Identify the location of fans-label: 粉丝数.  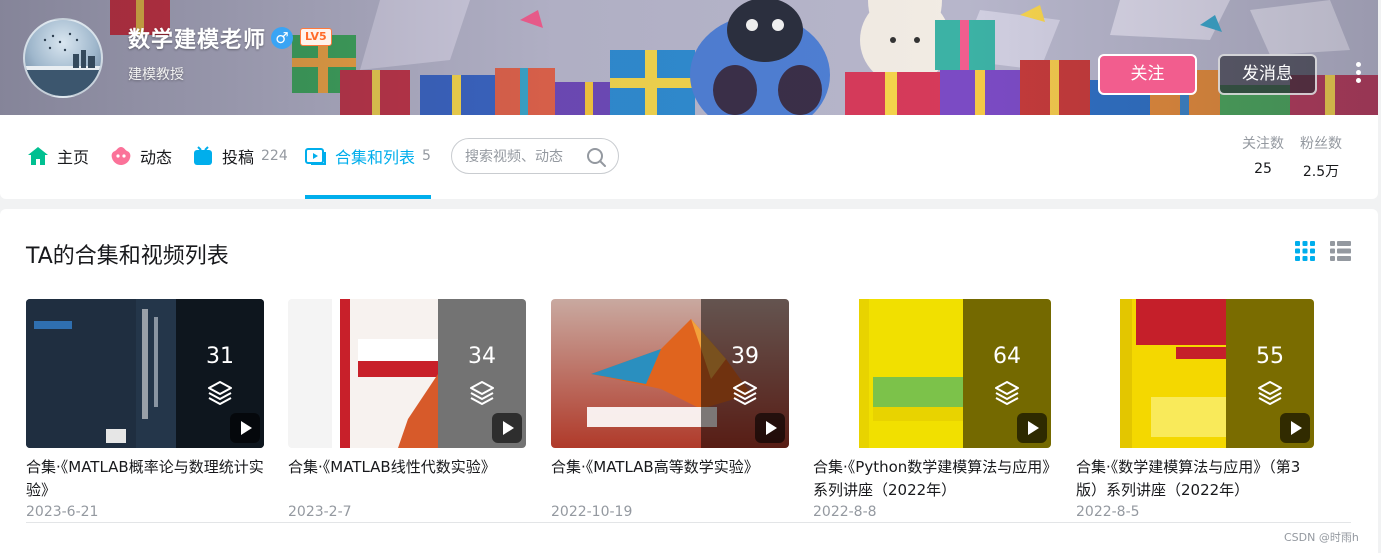
(1321, 144).